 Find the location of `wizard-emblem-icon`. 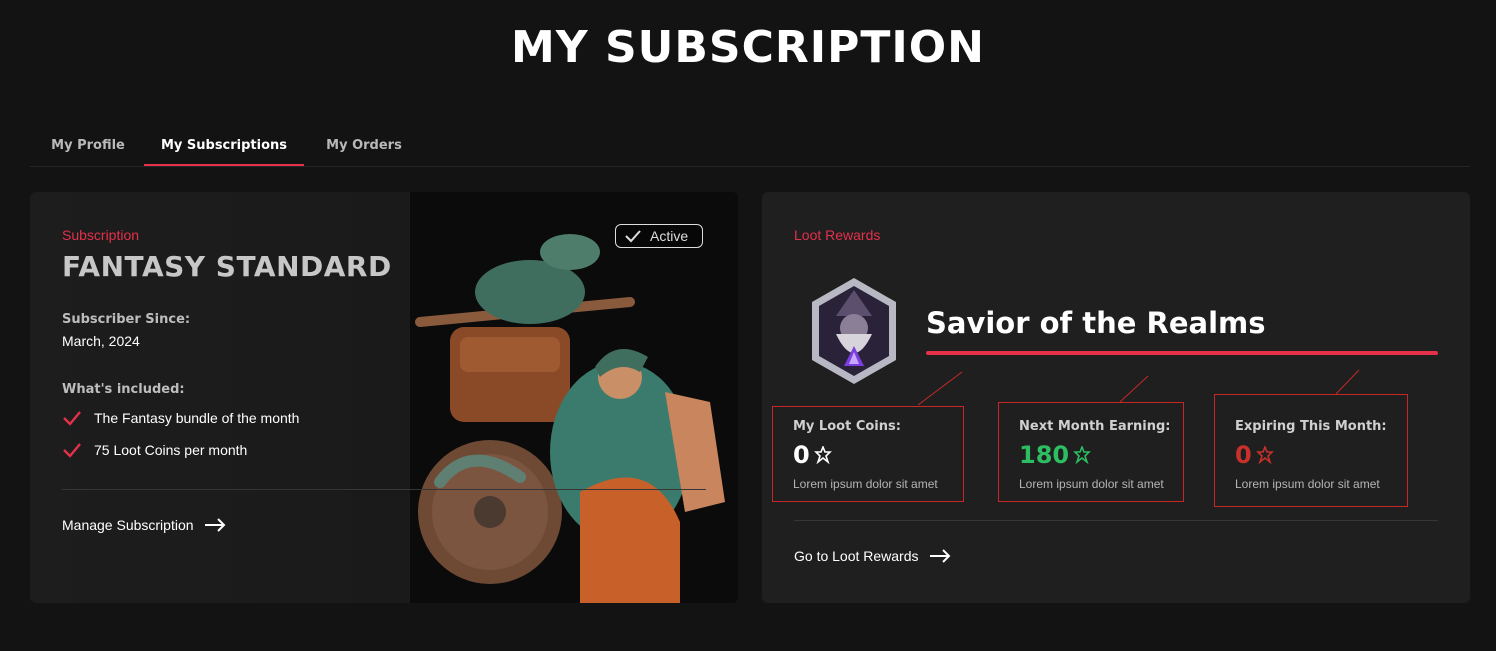

wizard-emblem-icon is located at coordinates (854, 331).